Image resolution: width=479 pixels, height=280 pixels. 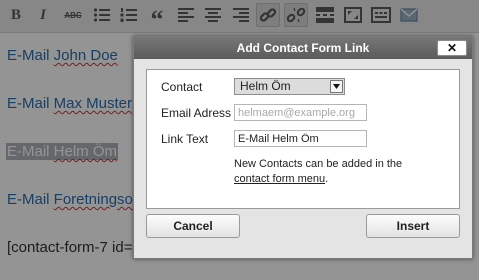 I want to click on note-end: ., so click(x=327, y=179).